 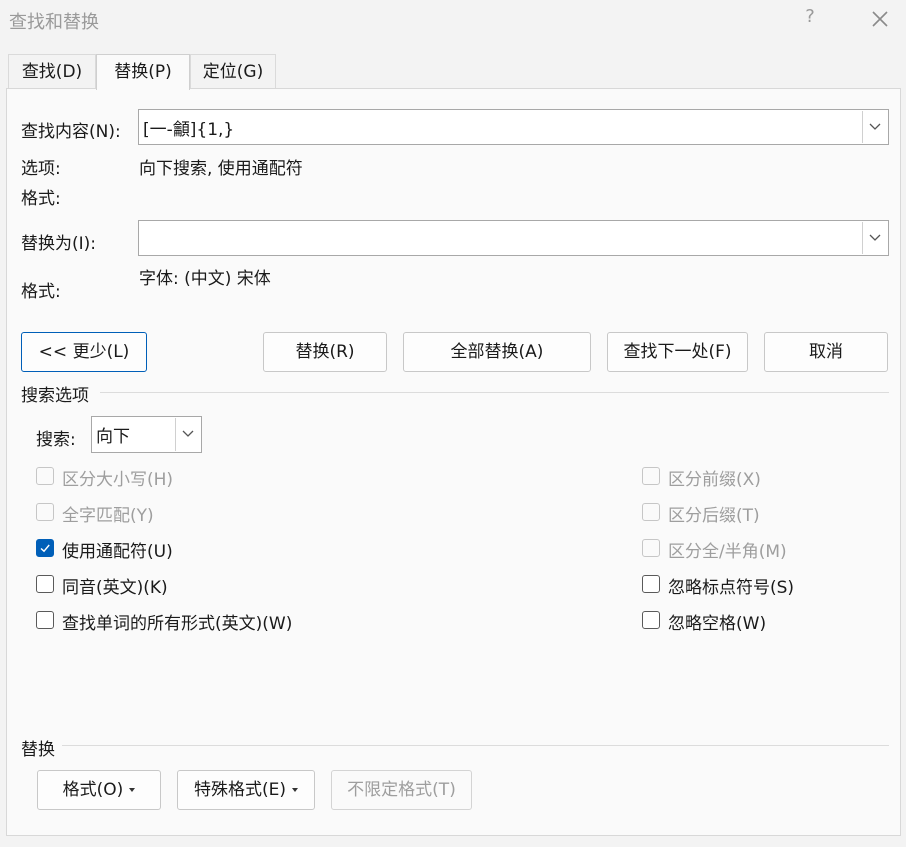 I want to click on replace-all-button: 全部替换(A), so click(x=497, y=352).